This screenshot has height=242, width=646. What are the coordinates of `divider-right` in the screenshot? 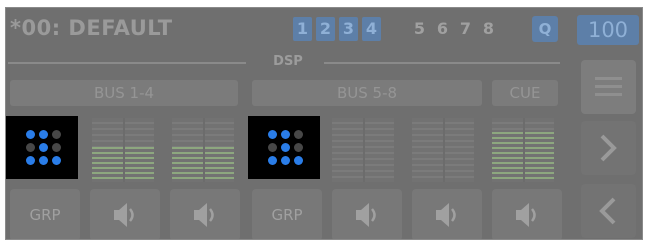 It's located at (442, 63).